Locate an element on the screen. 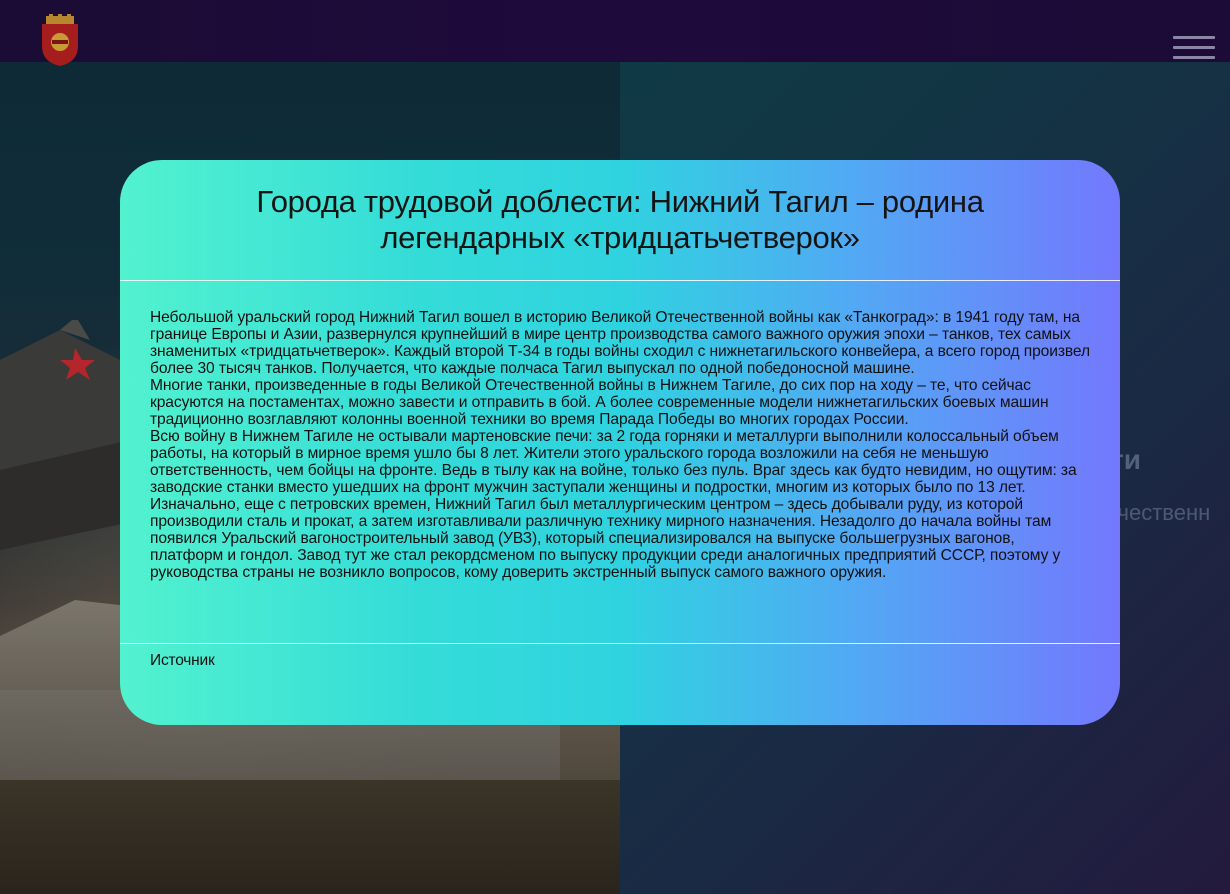 The image size is (1230, 894). source-link: Источник is located at coordinates (182, 660).